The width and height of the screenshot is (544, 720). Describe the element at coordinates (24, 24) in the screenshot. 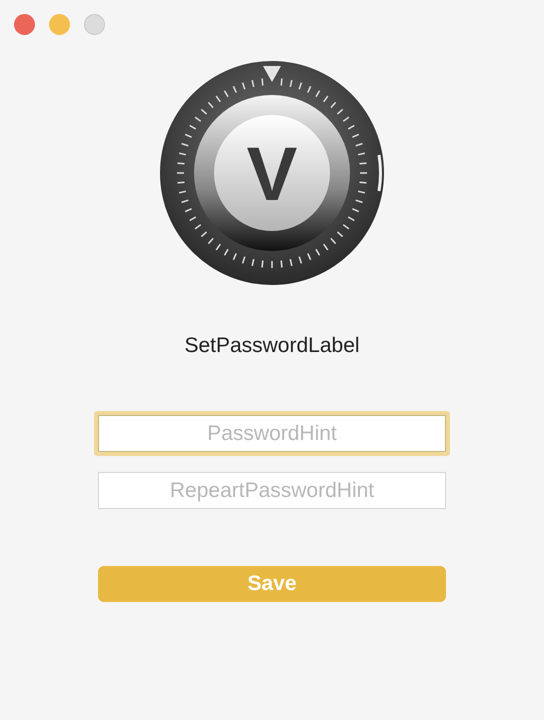

I see `close-button` at that location.